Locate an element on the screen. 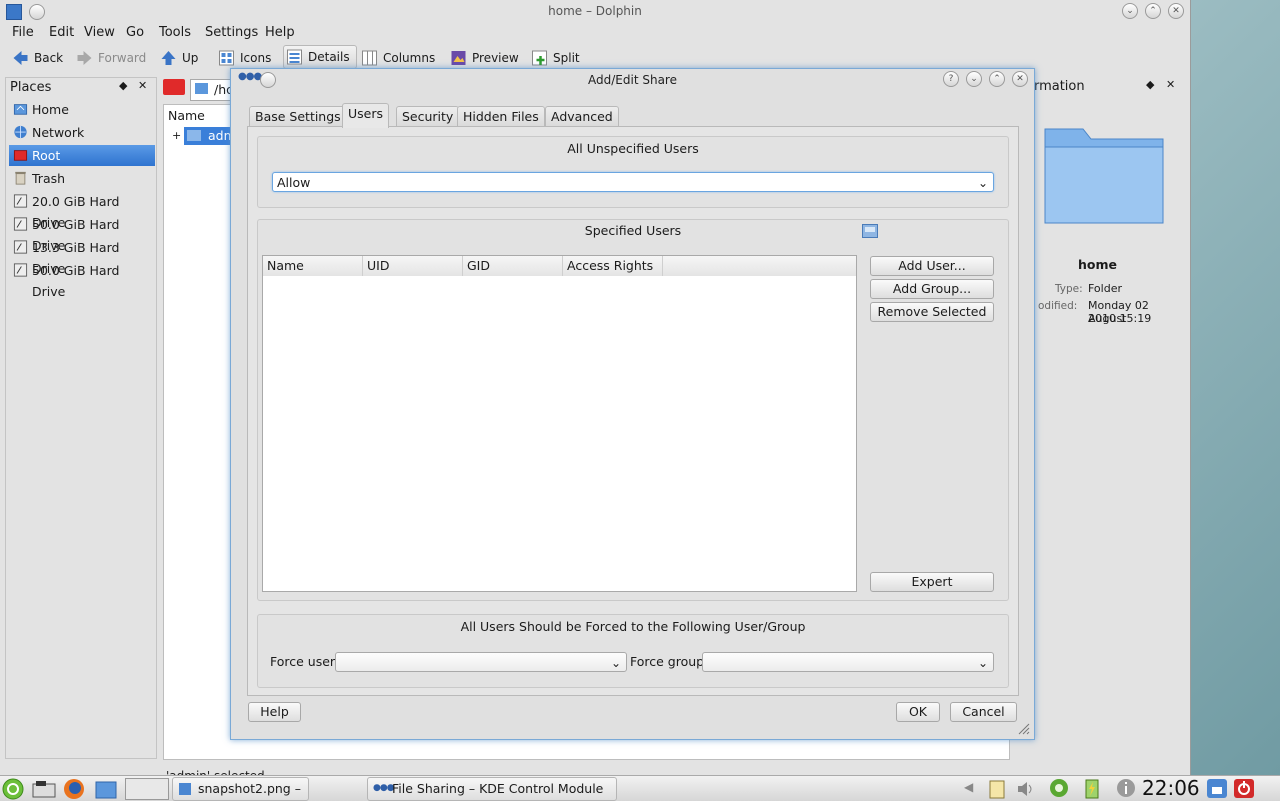 This screenshot has height=801, width=1280. menu-tools: Tools is located at coordinates (175, 32).